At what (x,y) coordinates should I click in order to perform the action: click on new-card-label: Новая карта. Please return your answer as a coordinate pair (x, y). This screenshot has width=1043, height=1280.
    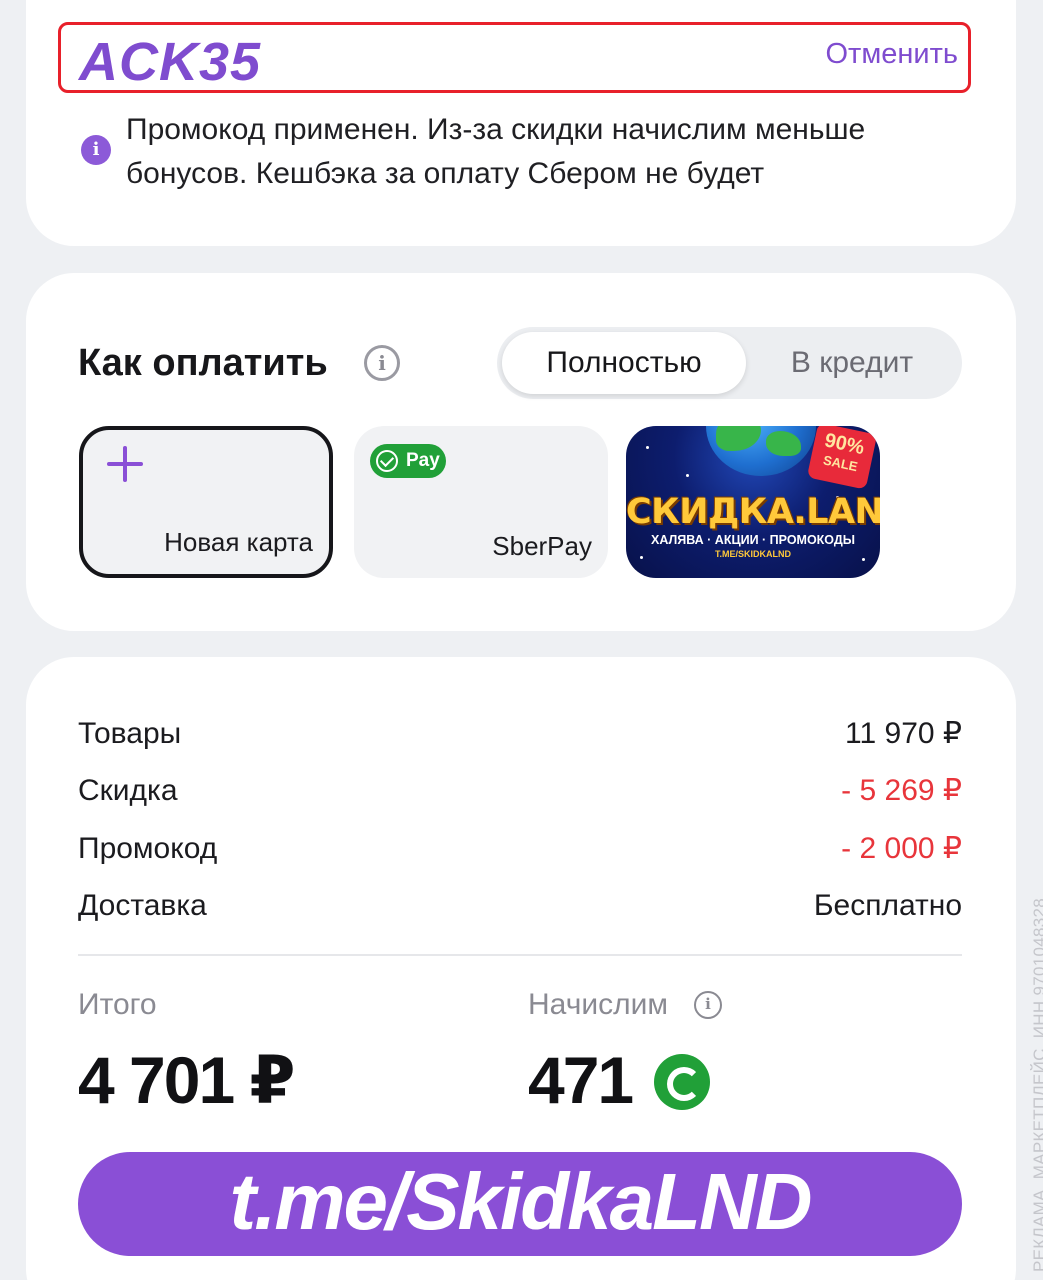
    Looking at the image, I should click on (238, 542).